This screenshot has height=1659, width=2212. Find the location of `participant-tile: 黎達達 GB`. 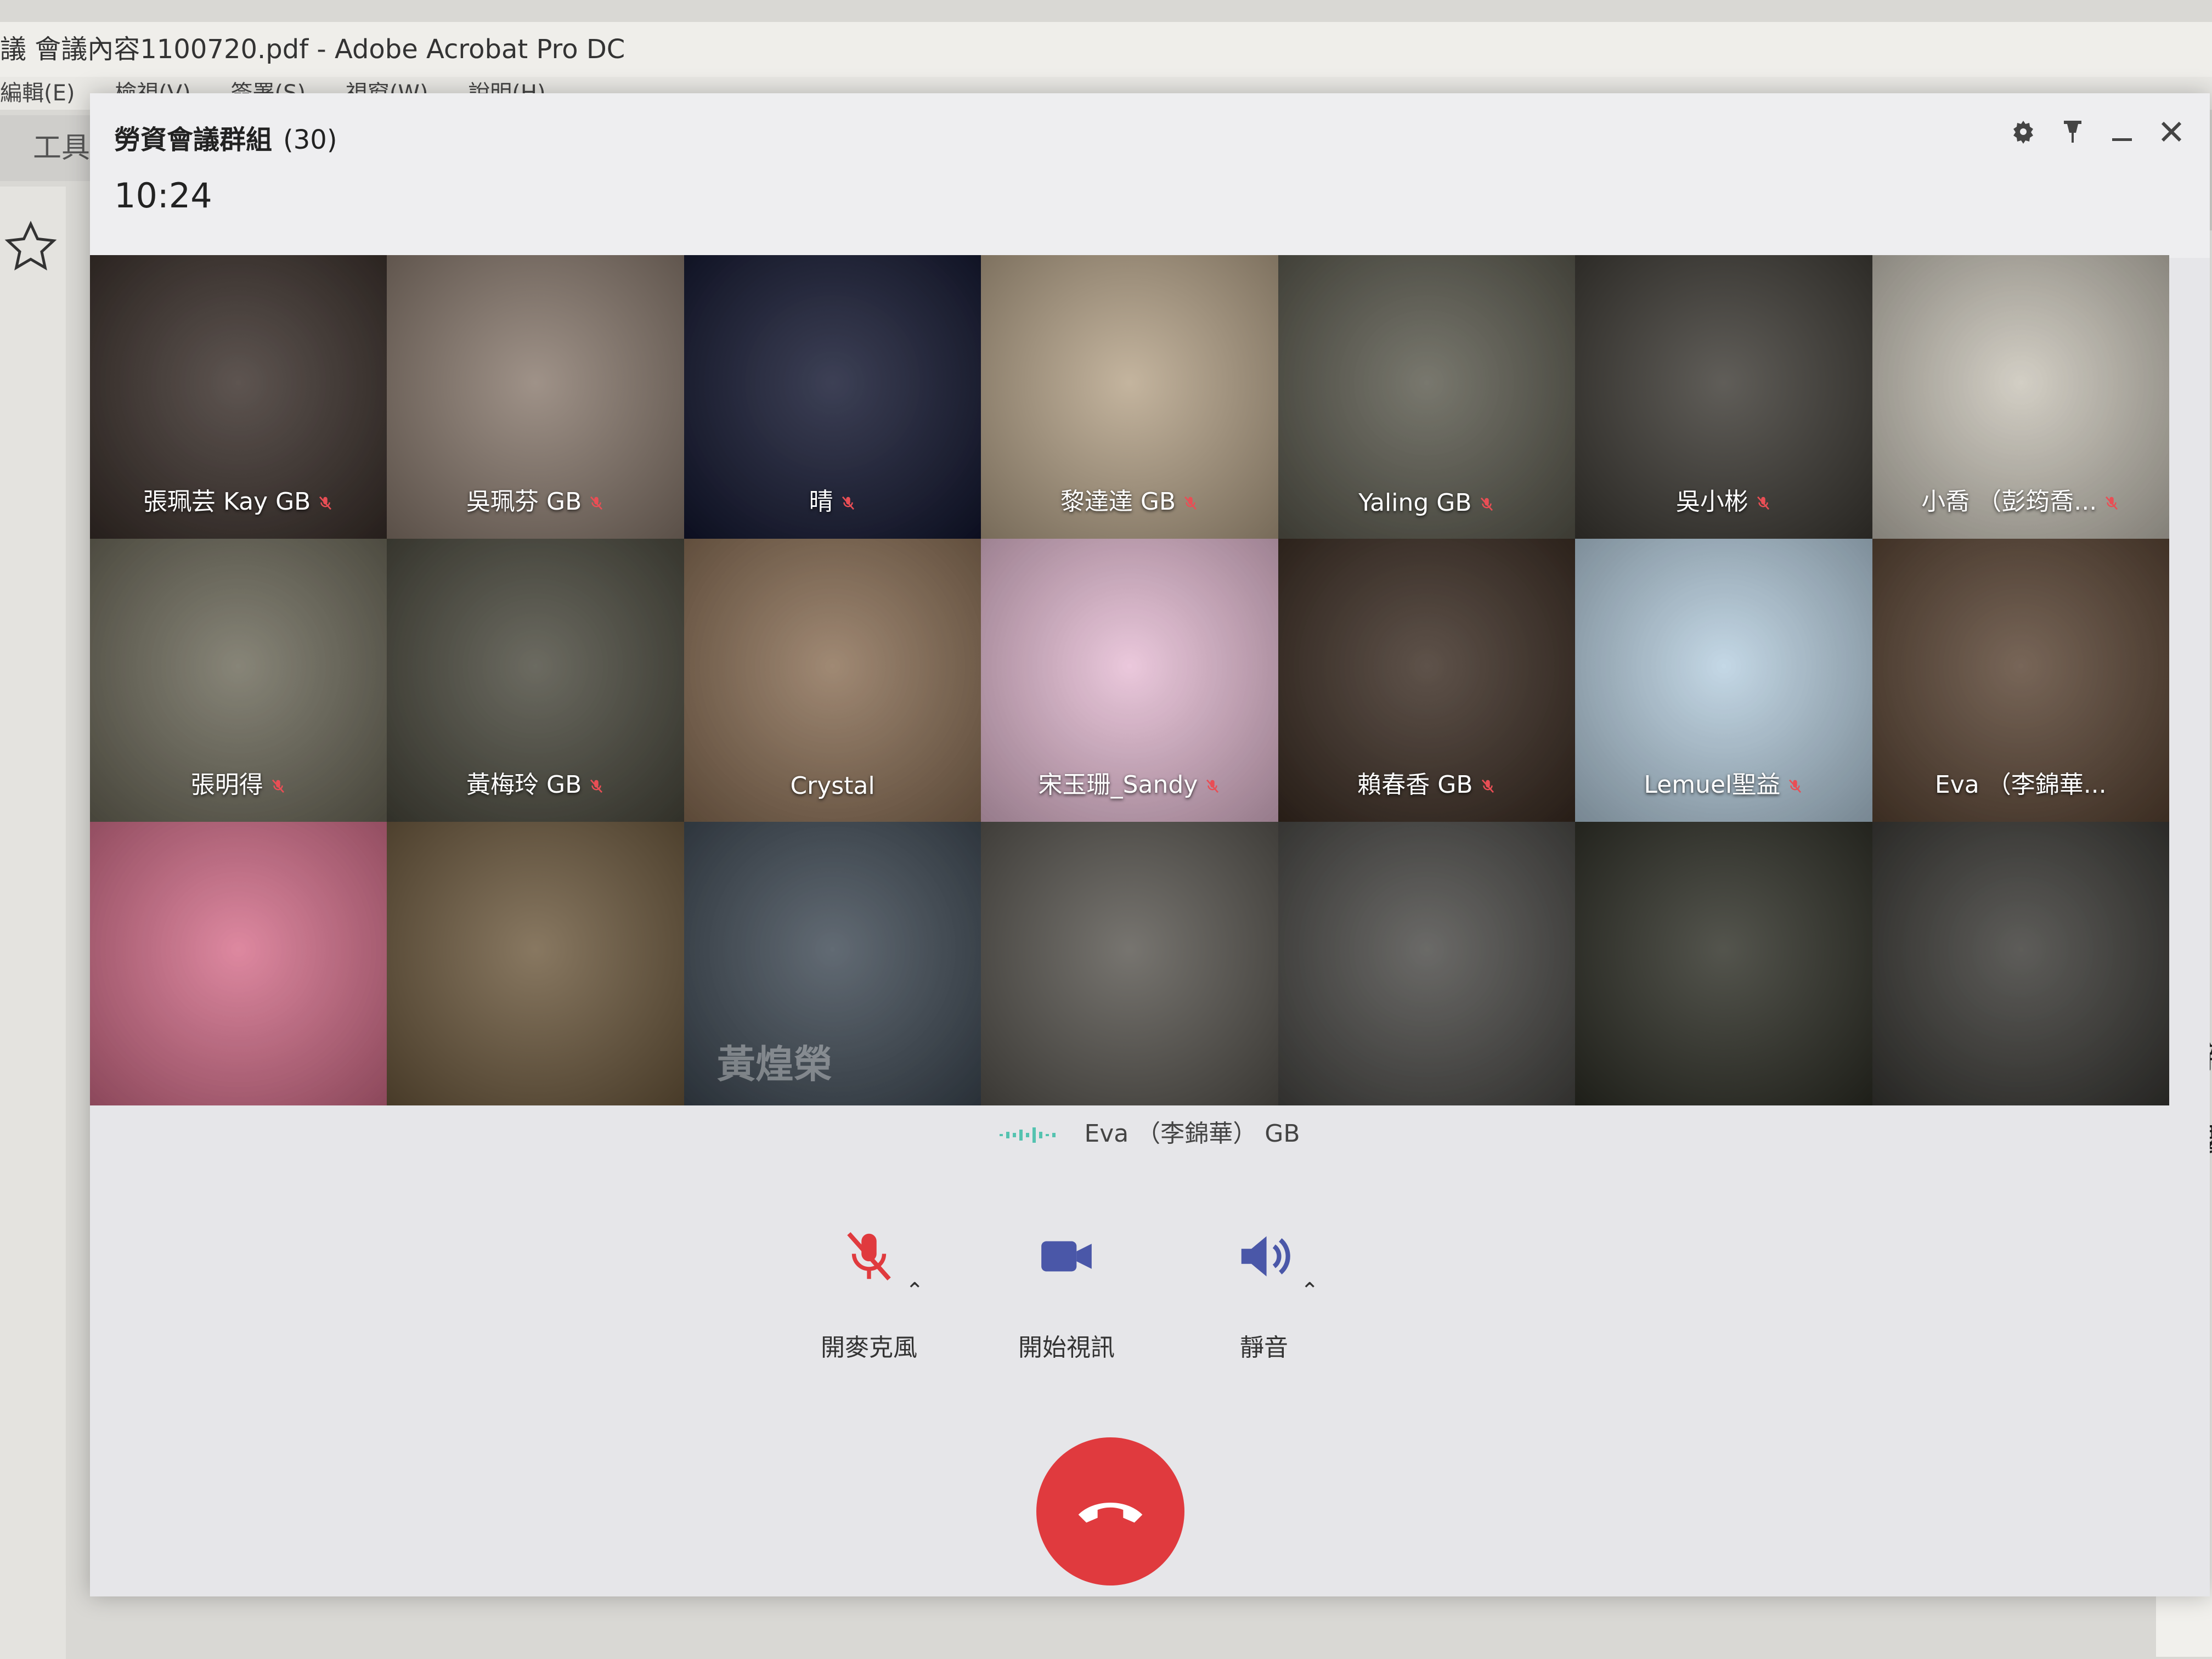

participant-tile: 黎達達 GB is located at coordinates (1129, 397).